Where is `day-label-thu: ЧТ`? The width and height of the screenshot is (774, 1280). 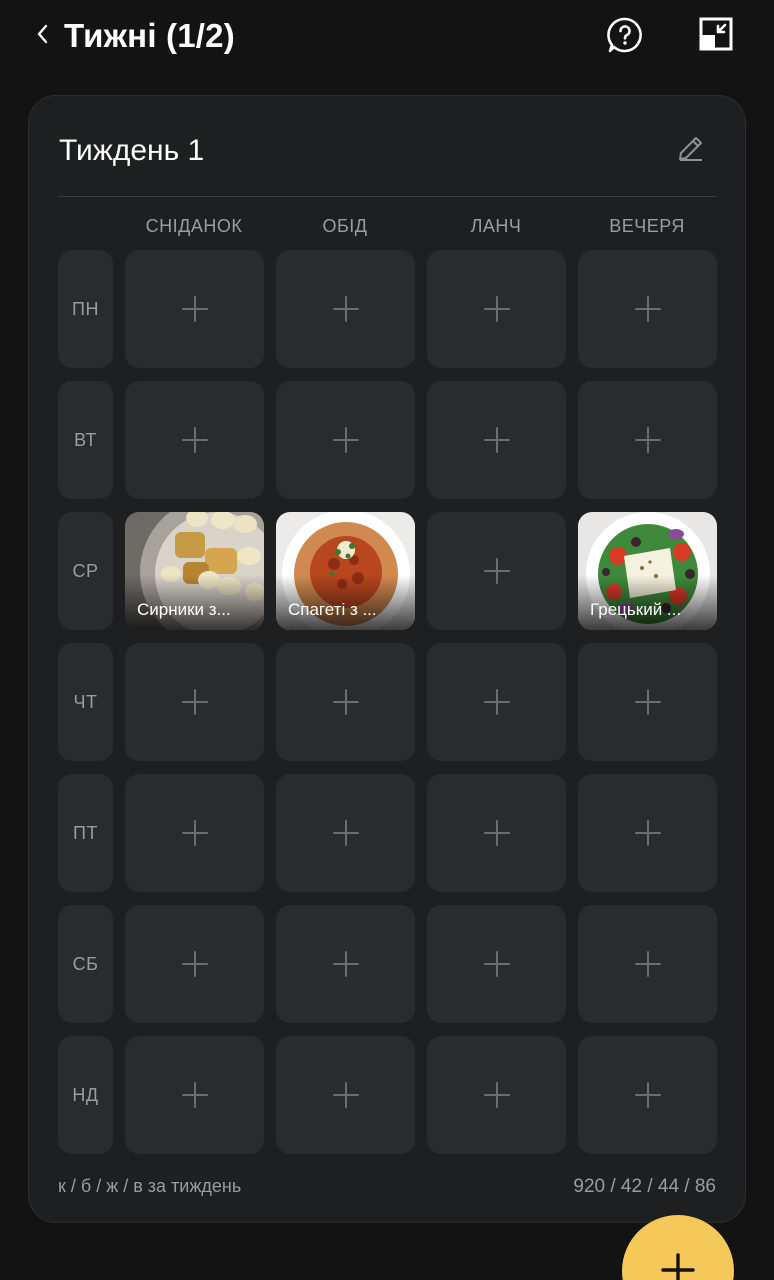
day-label-thu: ЧТ is located at coordinates (85, 702).